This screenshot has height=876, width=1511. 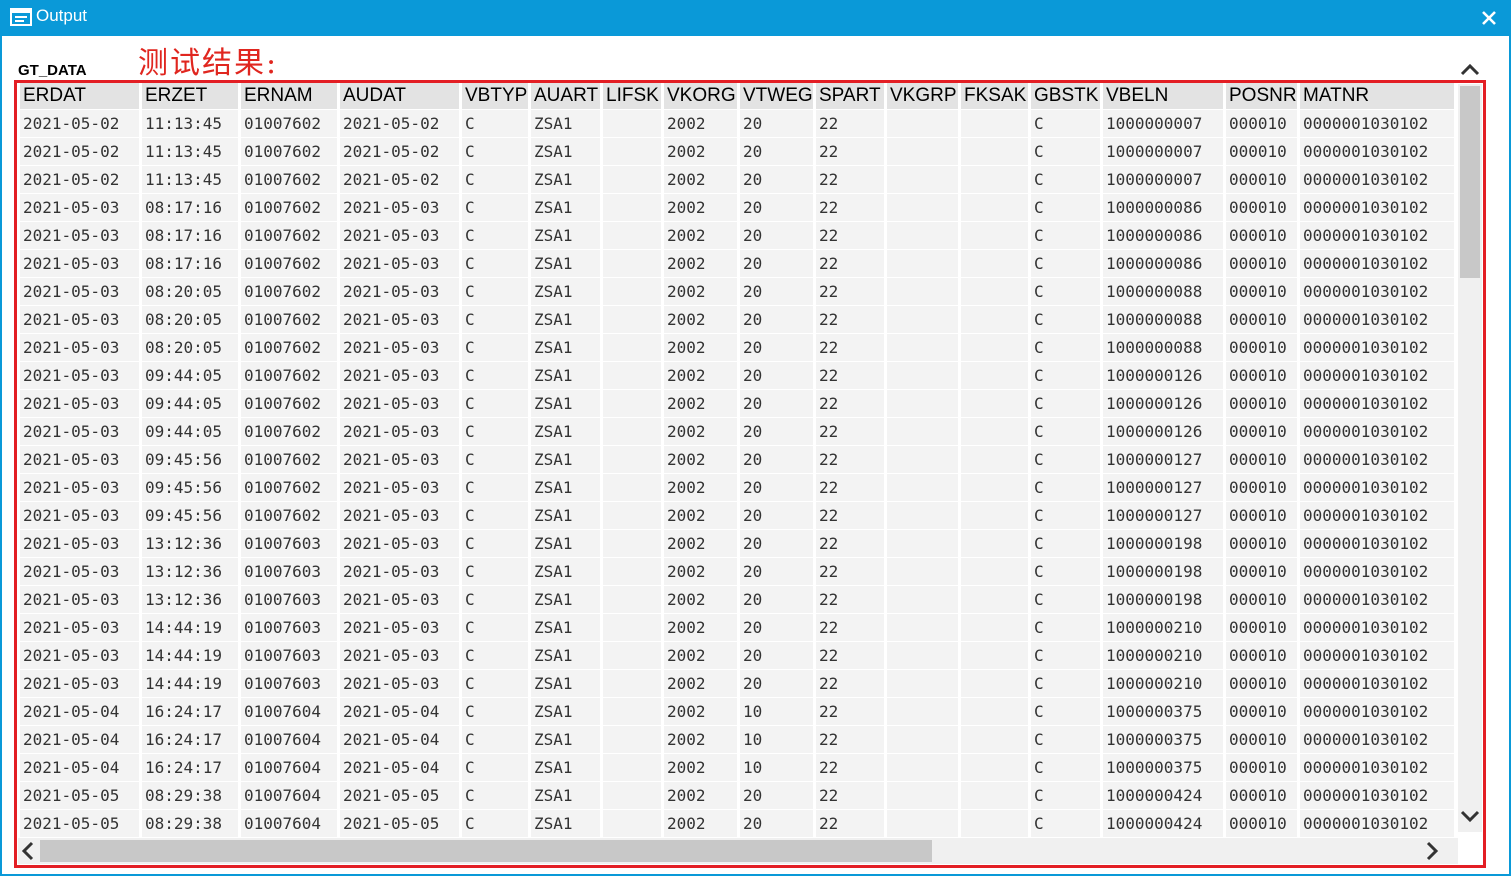 I want to click on column-header-ernam: ERNAM, so click(x=290, y=95).